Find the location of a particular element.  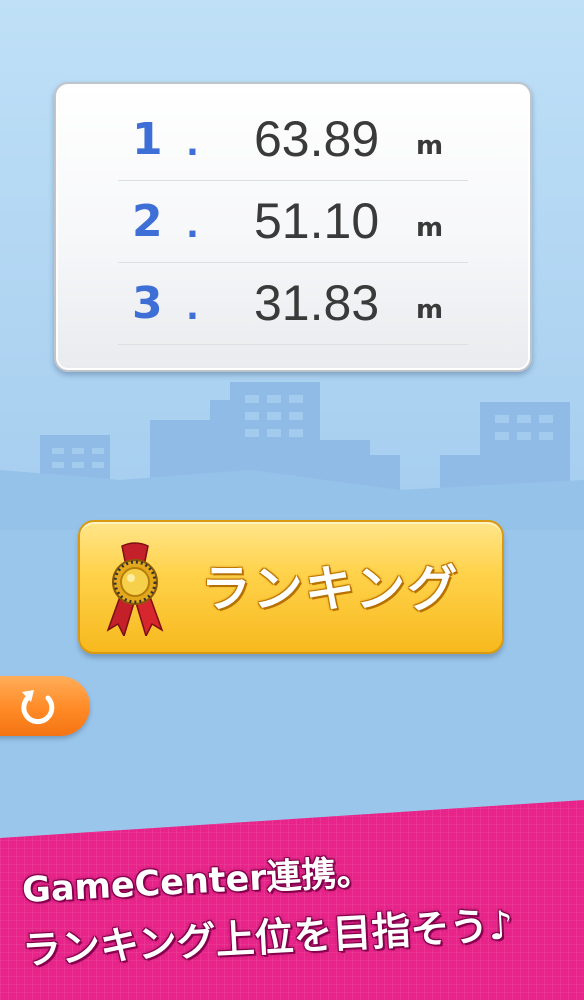

ranking-button-label: ランキング is located at coordinates (330, 589).